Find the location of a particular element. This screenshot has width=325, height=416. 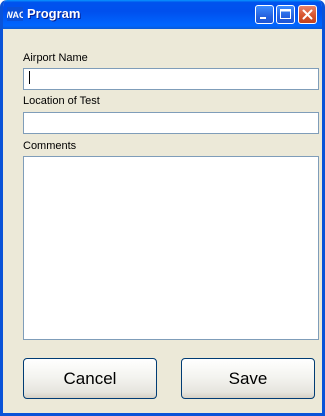

maximize-icon is located at coordinates (285, 14).